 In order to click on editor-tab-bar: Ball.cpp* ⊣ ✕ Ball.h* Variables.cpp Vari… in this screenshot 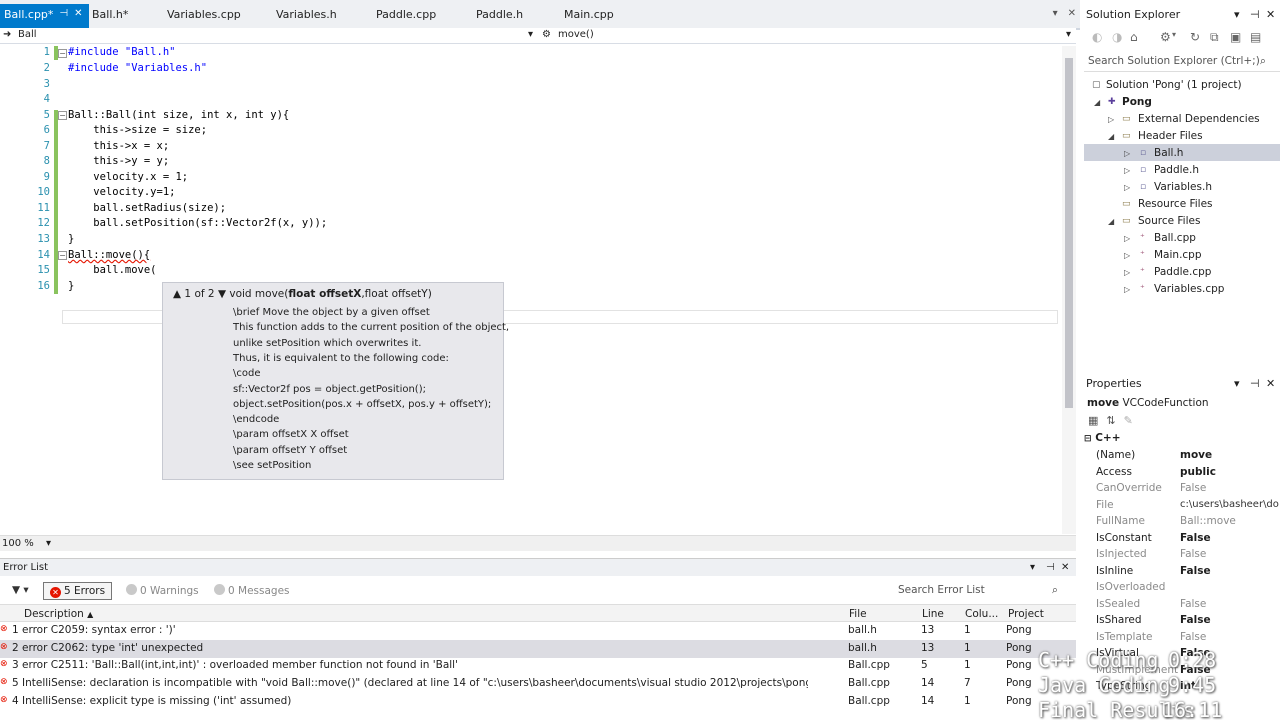, I will do `click(540, 15)`.